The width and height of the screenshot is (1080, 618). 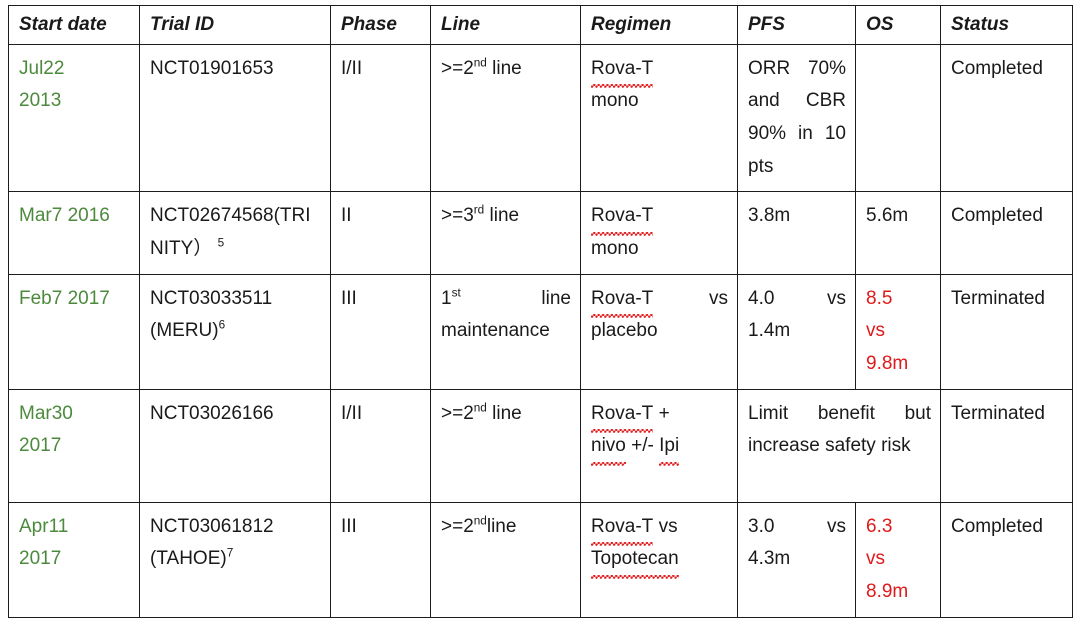 I want to click on phase-text: II, so click(x=346, y=216).